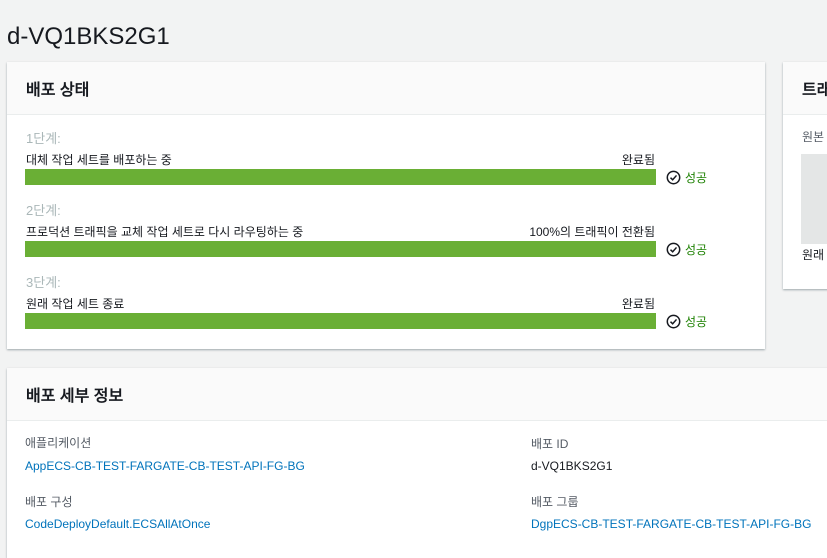  What do you see at coordinates (814, 90) in the screenshot?
I see `panel-title: 트래` at bounding box center [814, 90].